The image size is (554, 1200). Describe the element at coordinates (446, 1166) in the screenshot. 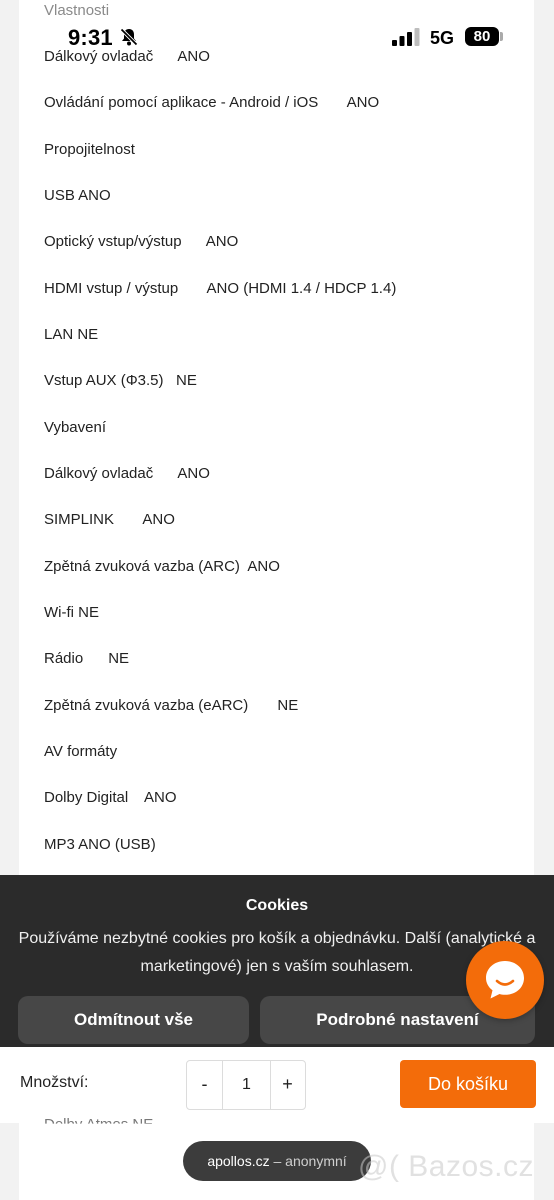

I see `bazos-watermark: @( Bazos.cz` at that location.